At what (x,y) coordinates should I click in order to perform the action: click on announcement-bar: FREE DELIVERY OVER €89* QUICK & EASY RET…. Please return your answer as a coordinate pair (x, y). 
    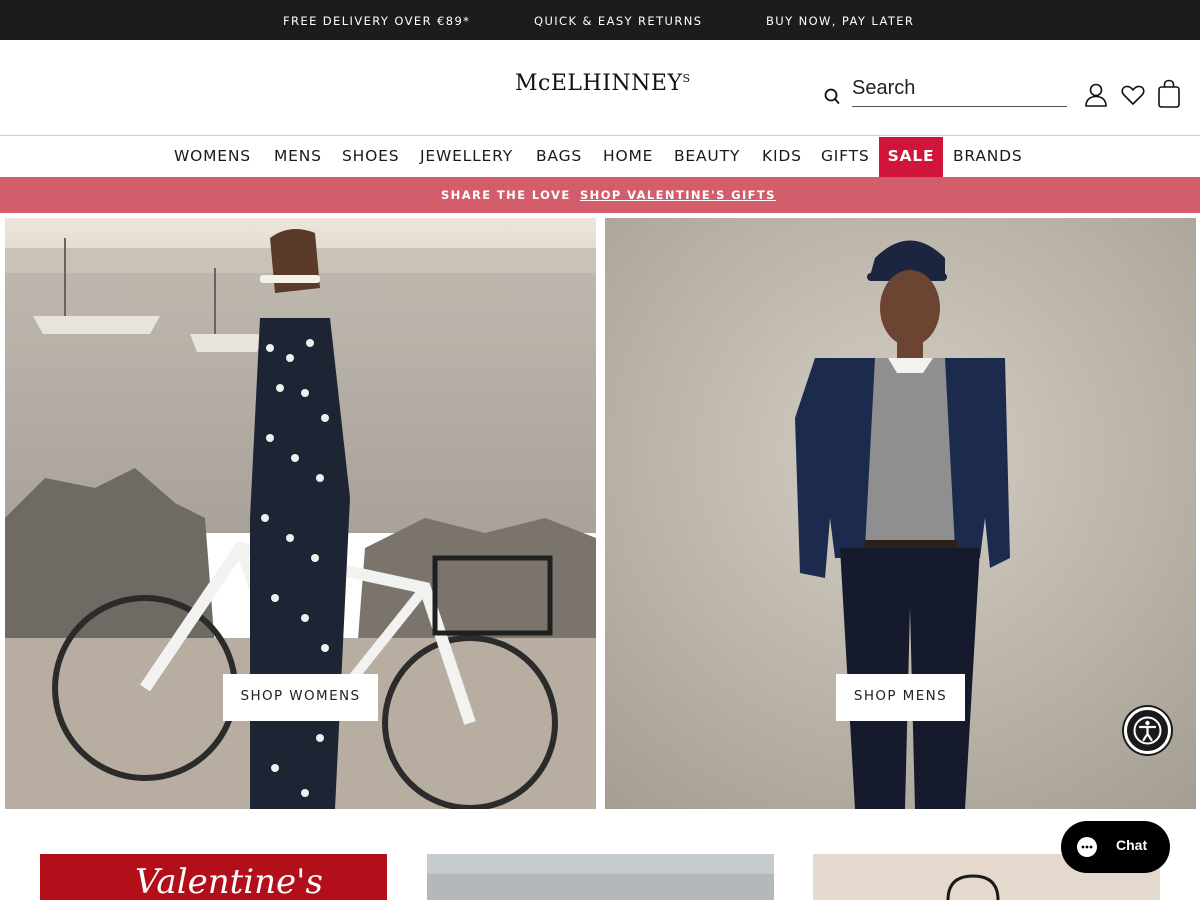
    Looking at the image, I should click on (600, 20).